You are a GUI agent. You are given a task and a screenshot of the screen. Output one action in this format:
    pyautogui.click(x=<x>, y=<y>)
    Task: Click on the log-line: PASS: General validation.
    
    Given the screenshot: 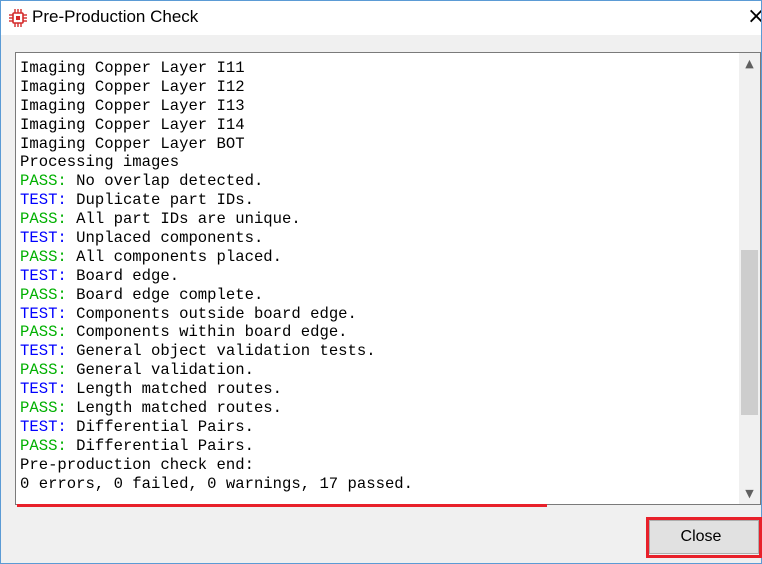 What is the action you would take?
    pyautogui.click(x=378, y=370)
    